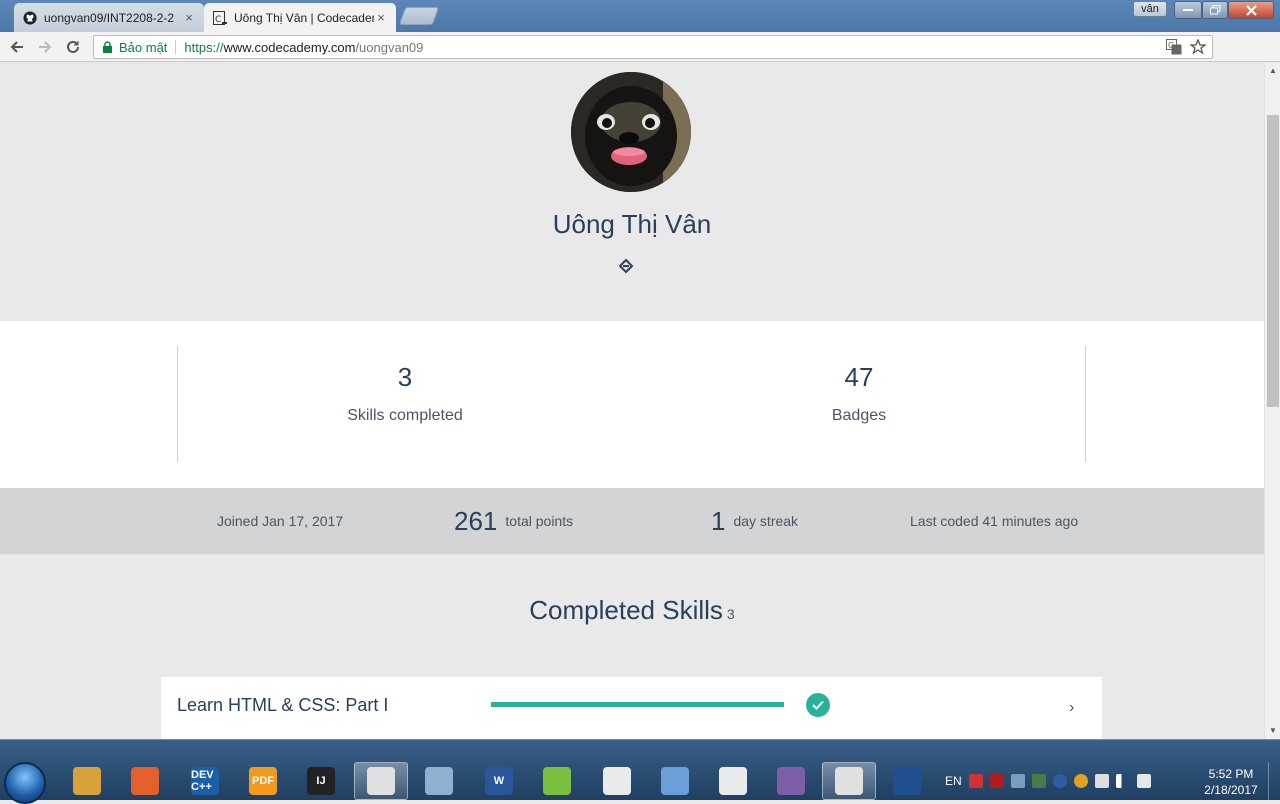 The height and width of the screenshot is (804, 1280). I want to click on notepad-plus-icon, so click(557, 781).